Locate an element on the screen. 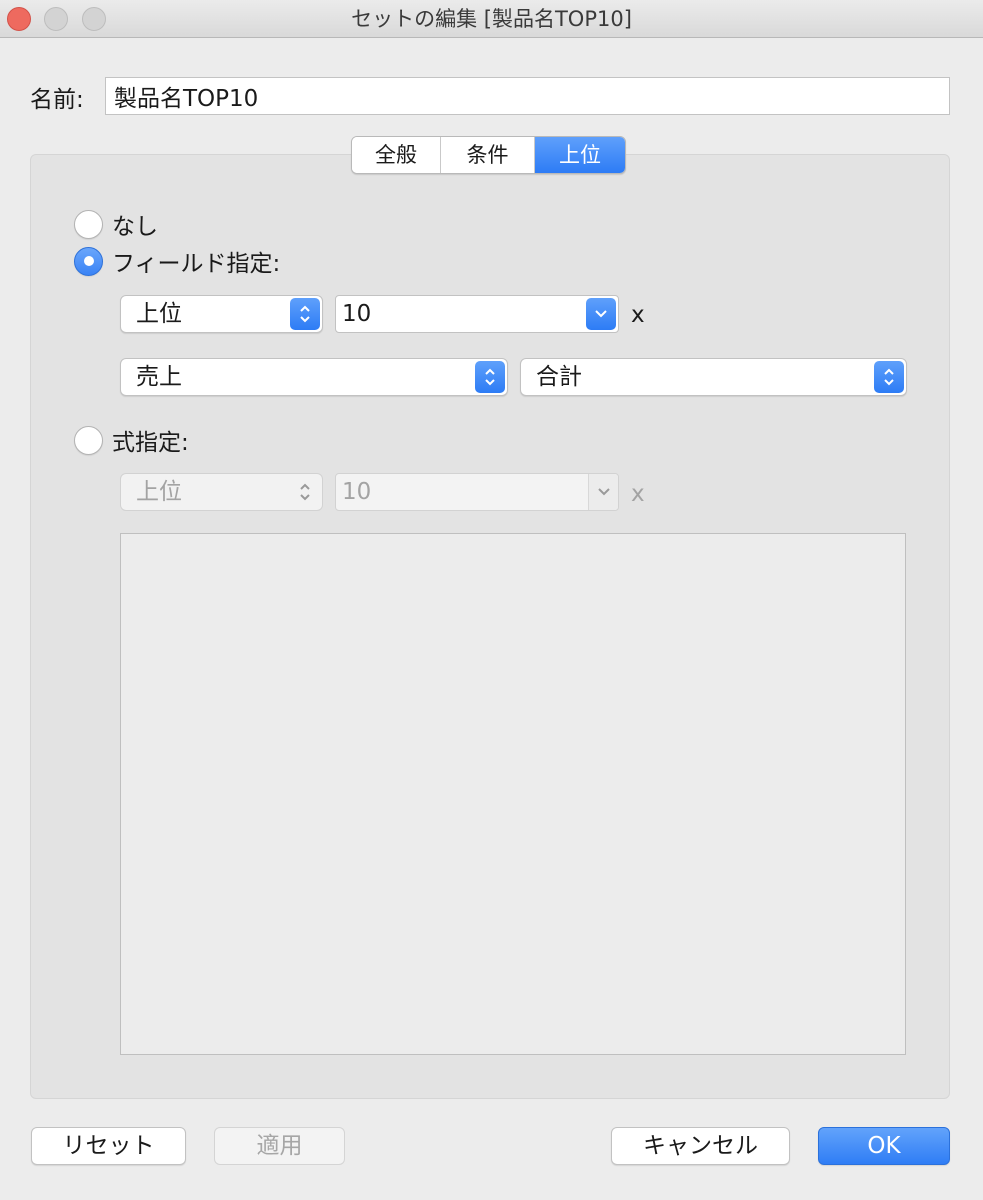  radio-by-field is located at coordinates (88, 261).